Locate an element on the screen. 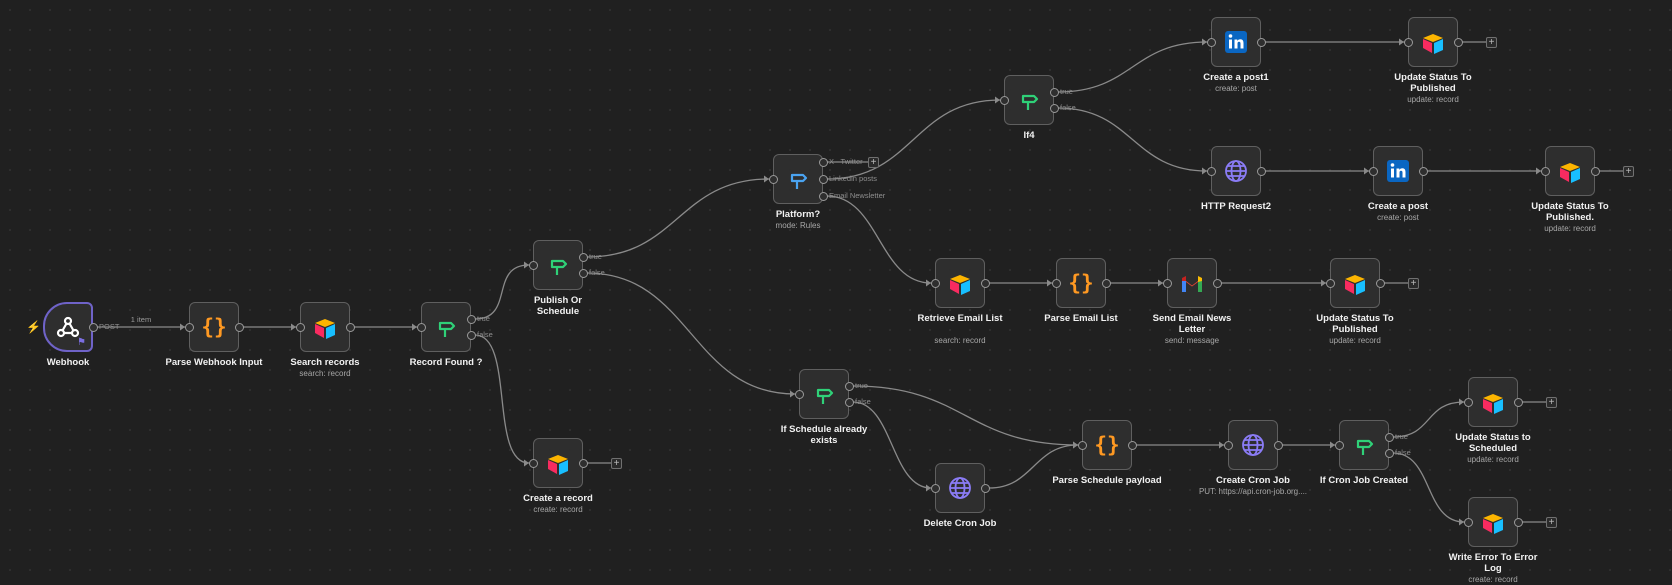  add-node-plus-update_published3: + is located at coordinates (1413, 283).